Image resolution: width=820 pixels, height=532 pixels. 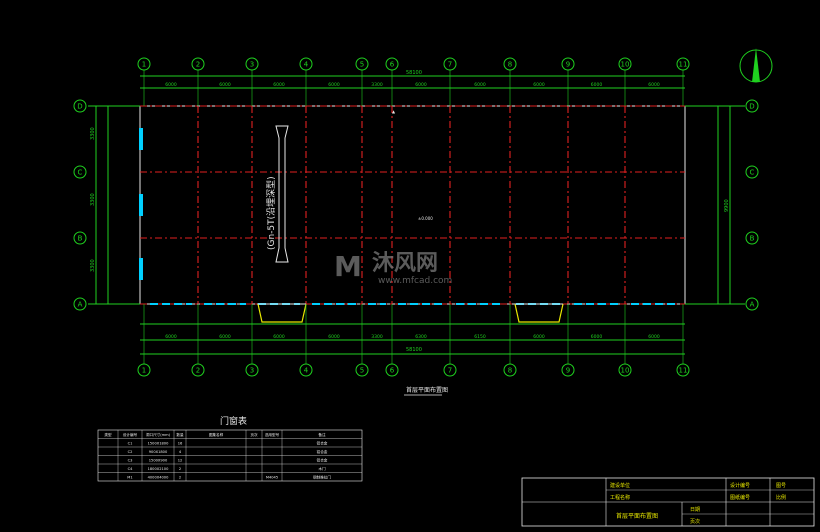 I want to click on door-table-title: 门窗表, so click(x=233, y=421).